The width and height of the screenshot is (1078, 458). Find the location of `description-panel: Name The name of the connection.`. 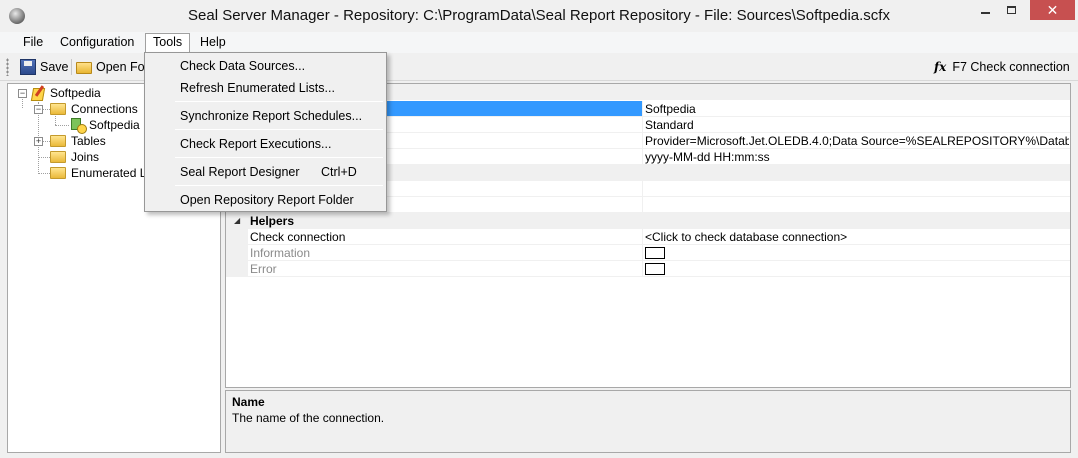

description-panel: Name The name of the connection. is located at coordinates (648, 421).